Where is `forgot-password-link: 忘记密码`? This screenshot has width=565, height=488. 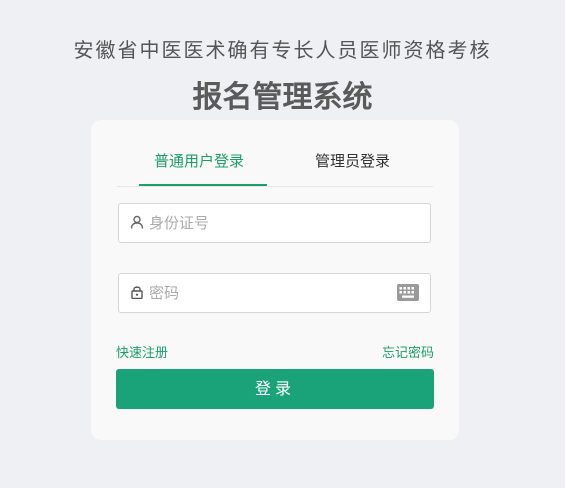 forgot-password-link: 忘记密码 is located at coordinates (408, 351).